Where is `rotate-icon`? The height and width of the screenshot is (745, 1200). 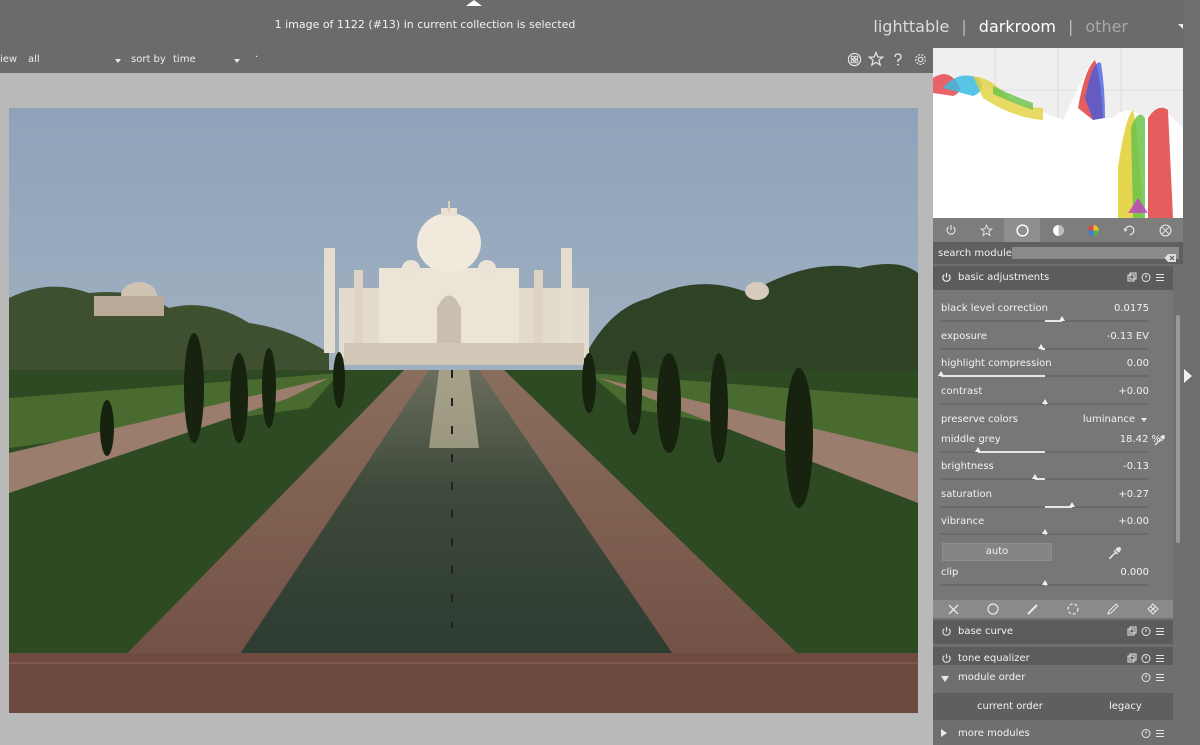 rotate-icon is located at coordinates (1130, 230).